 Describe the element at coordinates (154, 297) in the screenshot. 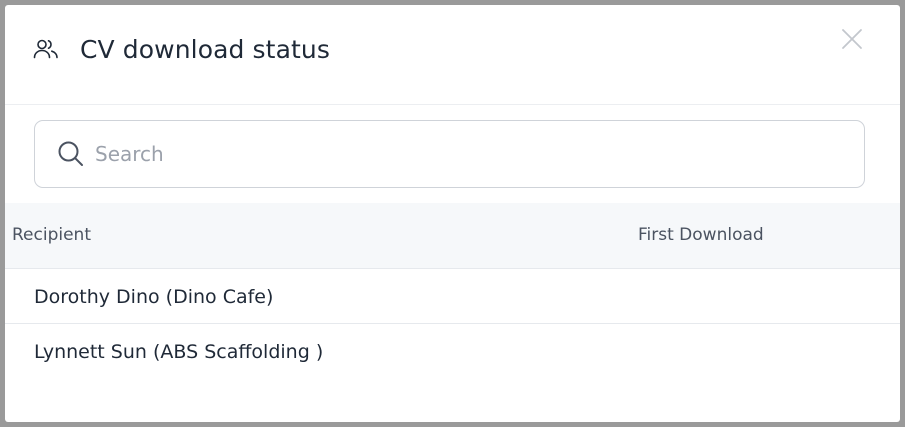

I see `recipient-cell: Dorothy Dino (Dino Cafe)` at that location.